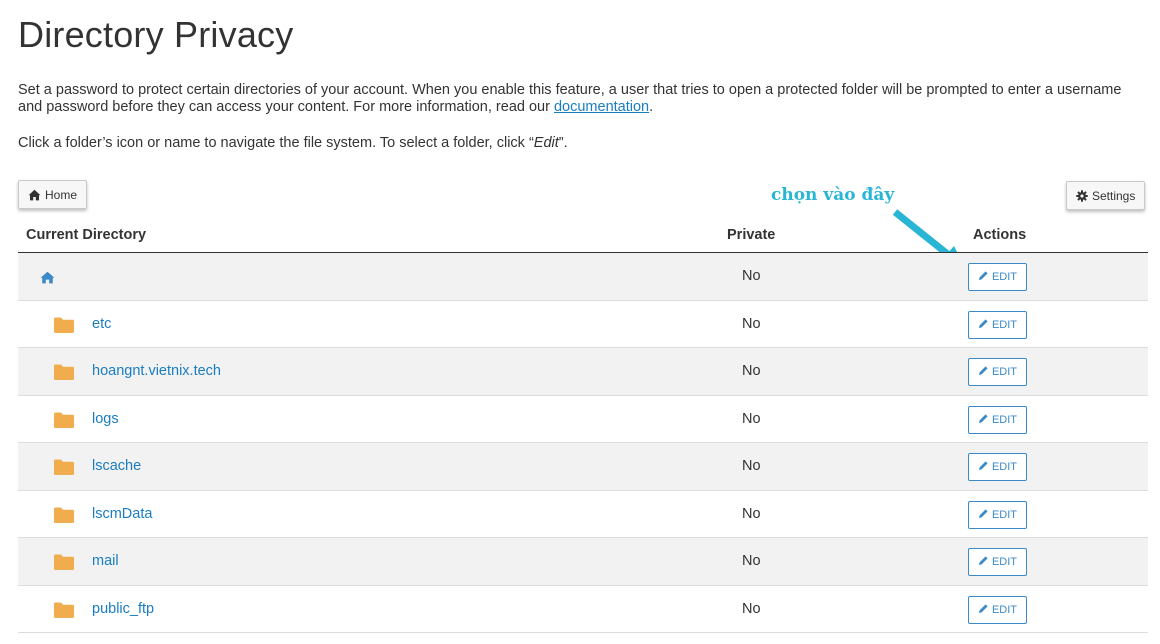  What do you see at coordinates (105, 561) in the screenshot?
I see `directory-name: mail` at bounding box center [105, 561].